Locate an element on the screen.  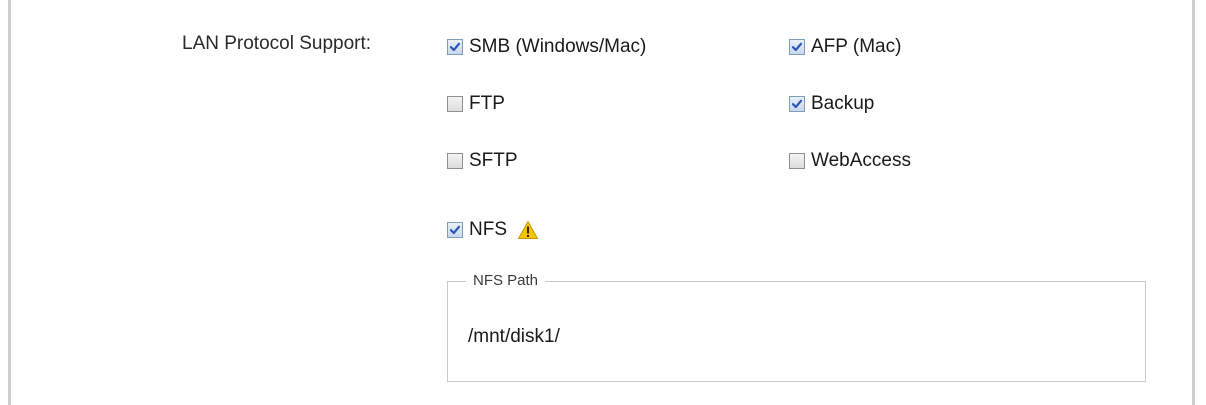
sftp-checkbox-row: SFTP is located at coordinates (482, 161).